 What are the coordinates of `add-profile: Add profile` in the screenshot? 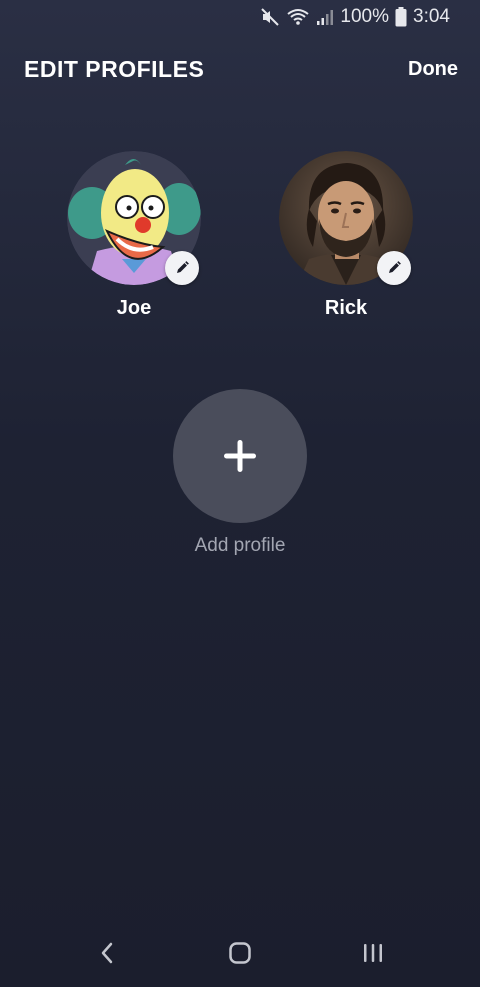 It's located at (240, 473).